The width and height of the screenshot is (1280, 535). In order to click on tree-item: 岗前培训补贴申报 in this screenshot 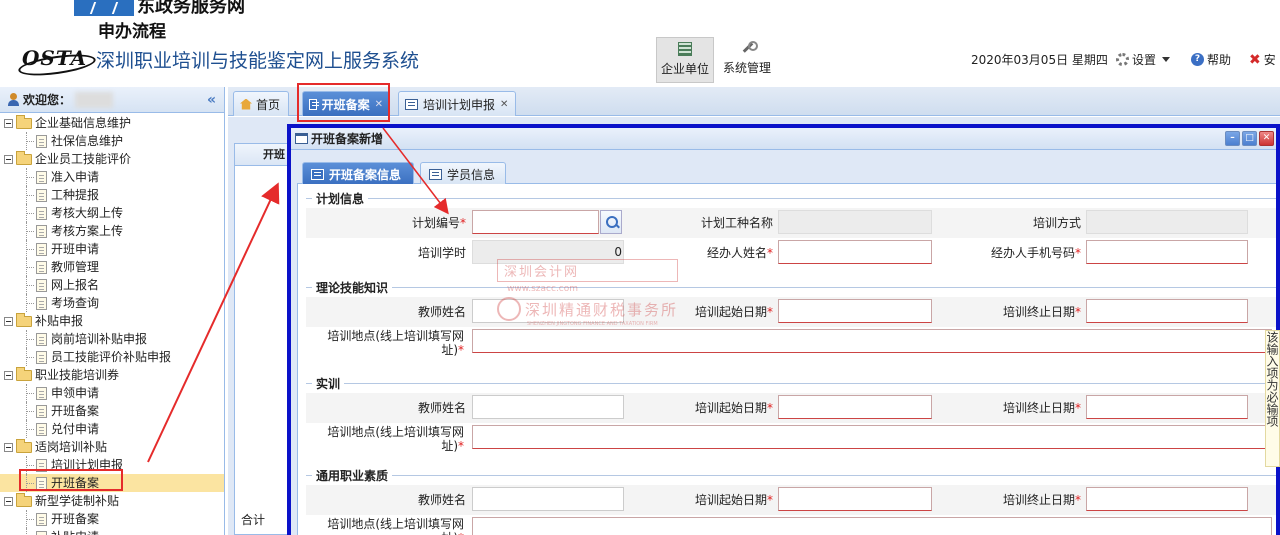, I will do `click(112, 339)`.